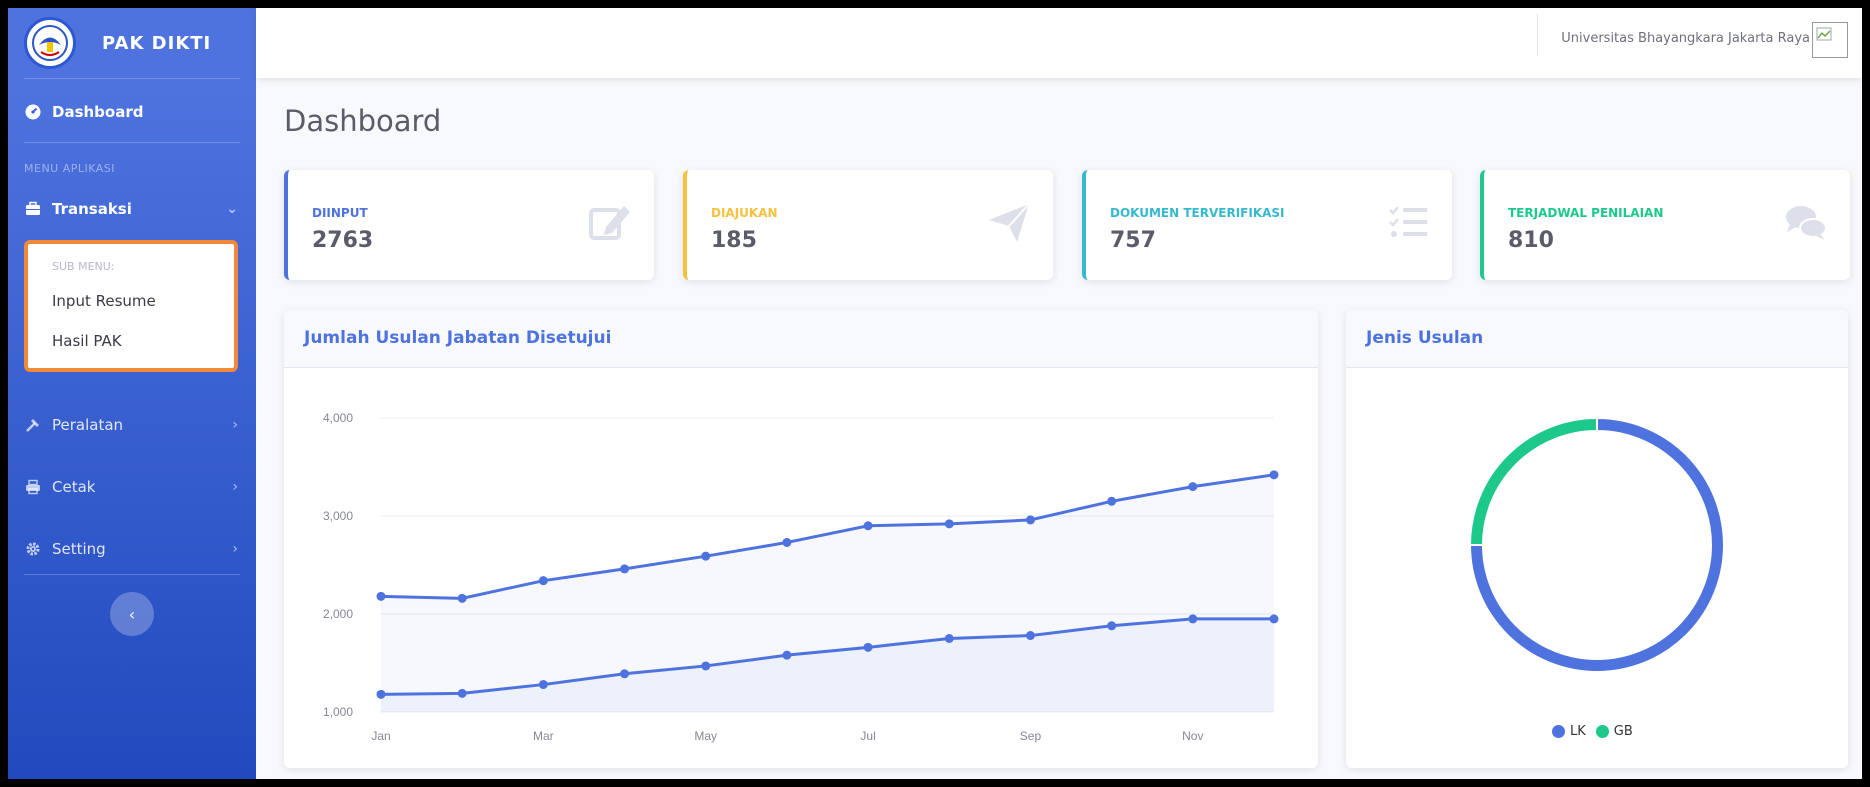 Image resolution: width=1870 pixels, height=787 pixels. I want to click on chart-legend: LK GB, so click(1592, 731).